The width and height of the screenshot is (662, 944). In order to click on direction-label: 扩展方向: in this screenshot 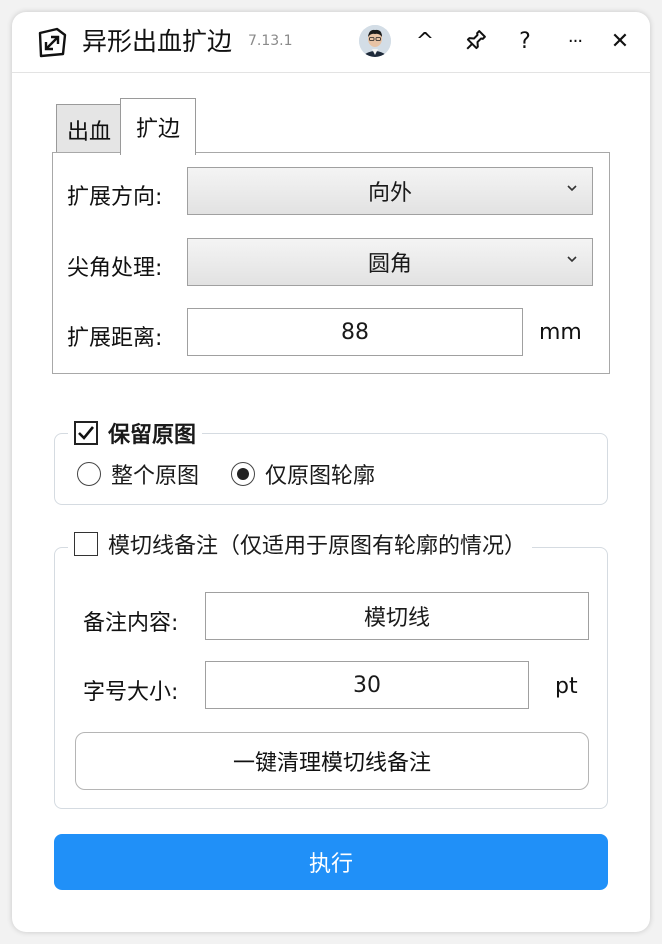, I will do `click(115, 197)`.